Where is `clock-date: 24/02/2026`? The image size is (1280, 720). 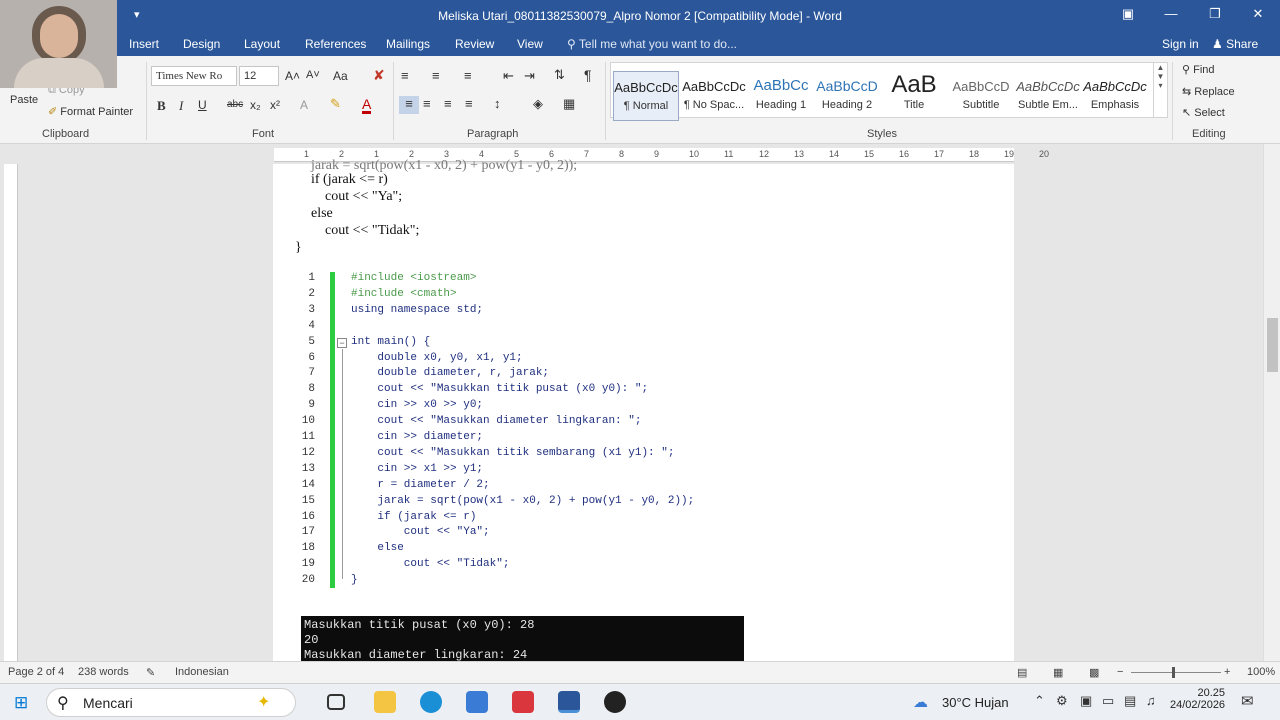 clock-date: 24/02/2026 is located at coordinates (1198, 705).